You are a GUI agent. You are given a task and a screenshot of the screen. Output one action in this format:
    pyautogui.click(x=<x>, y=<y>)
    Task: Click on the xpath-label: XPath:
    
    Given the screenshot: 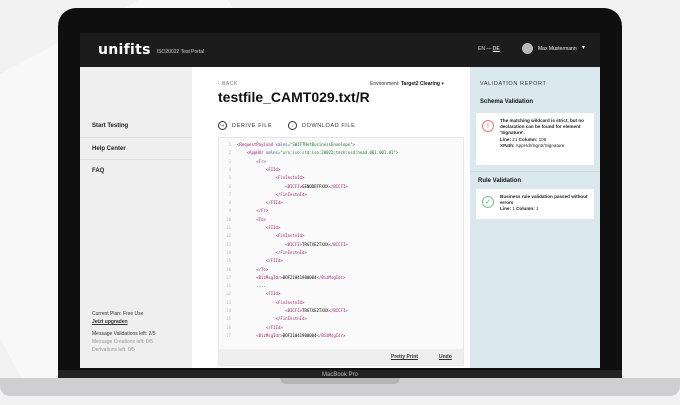 What is the action you would take?
    pyautogui.click(x=507, y=145)
    